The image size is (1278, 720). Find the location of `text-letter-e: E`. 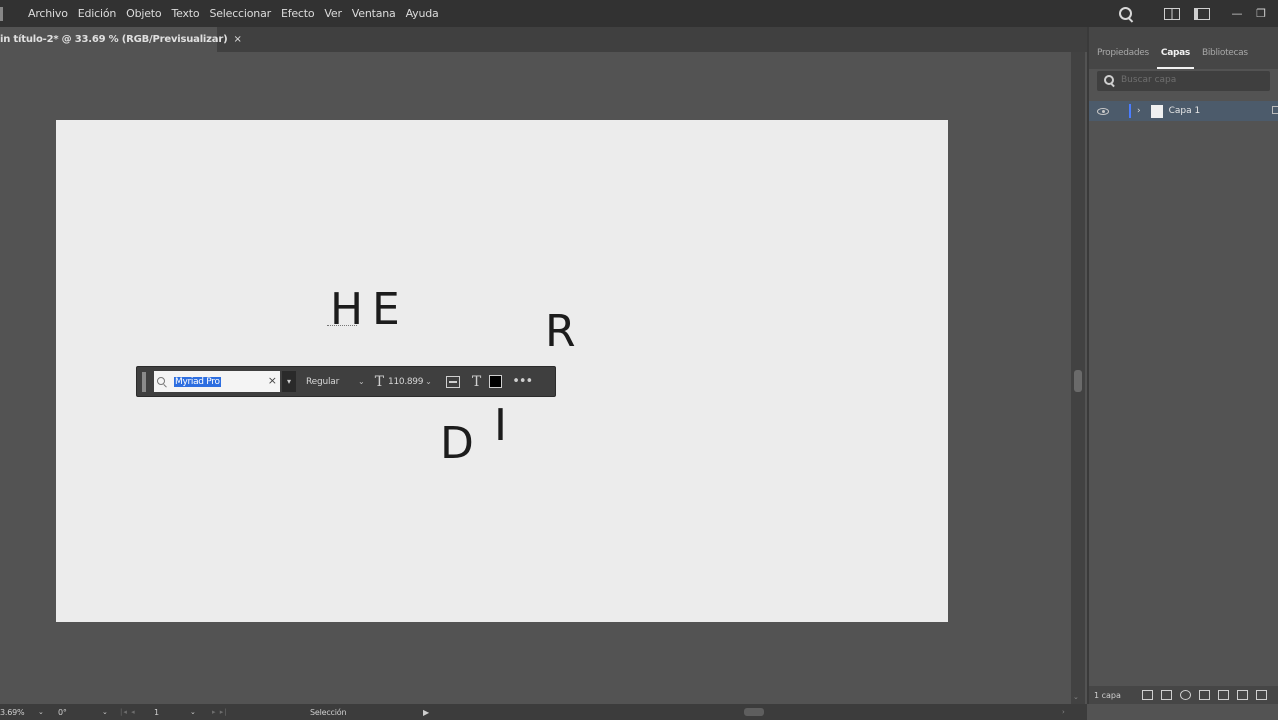

text-letter-e: E is located at coordinates (386, 310).